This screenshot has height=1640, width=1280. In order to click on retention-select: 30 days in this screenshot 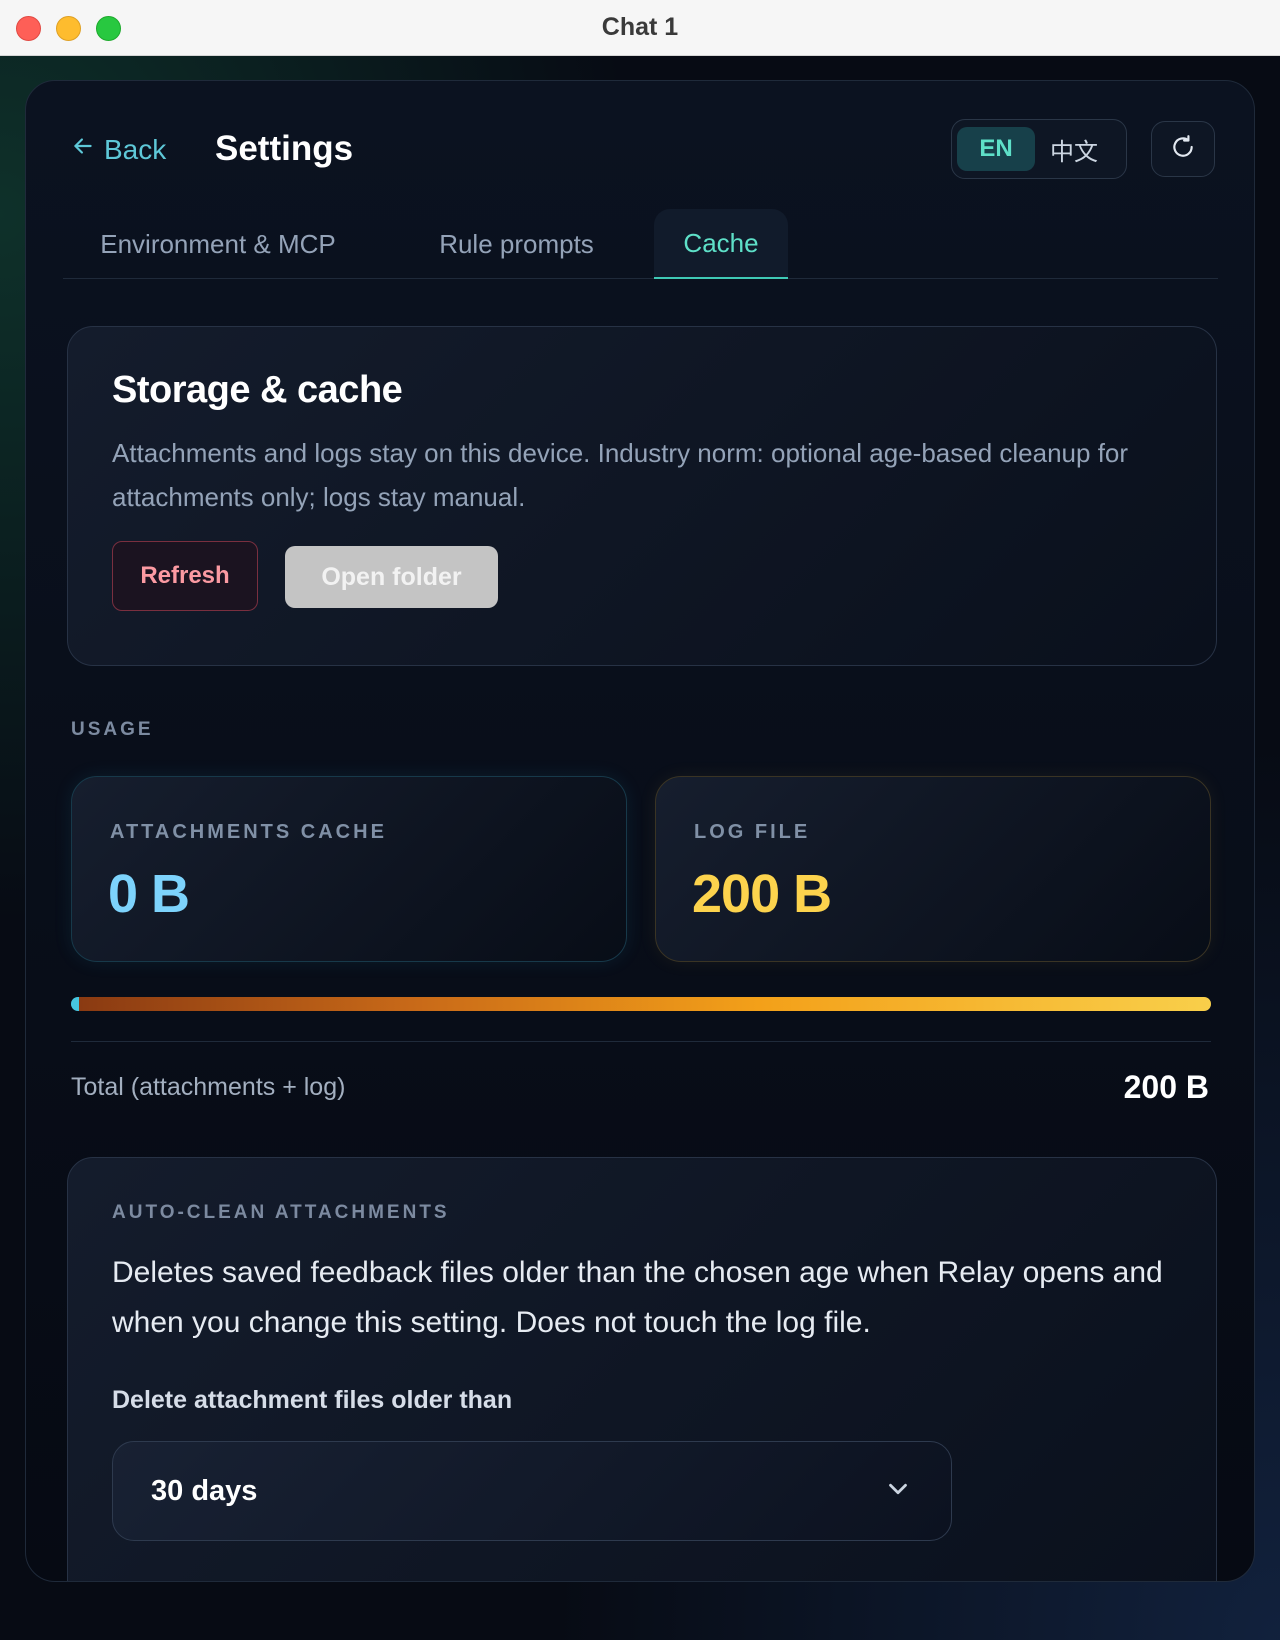, I will do `click(532, 1491)`.